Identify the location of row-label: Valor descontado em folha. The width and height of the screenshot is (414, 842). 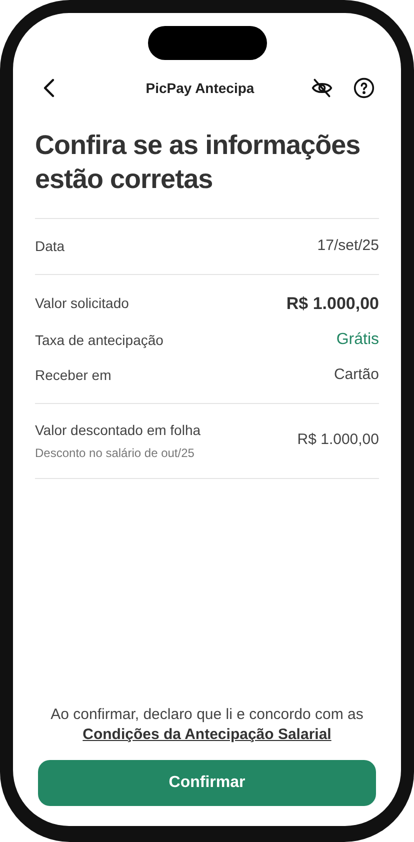
(118, 430).